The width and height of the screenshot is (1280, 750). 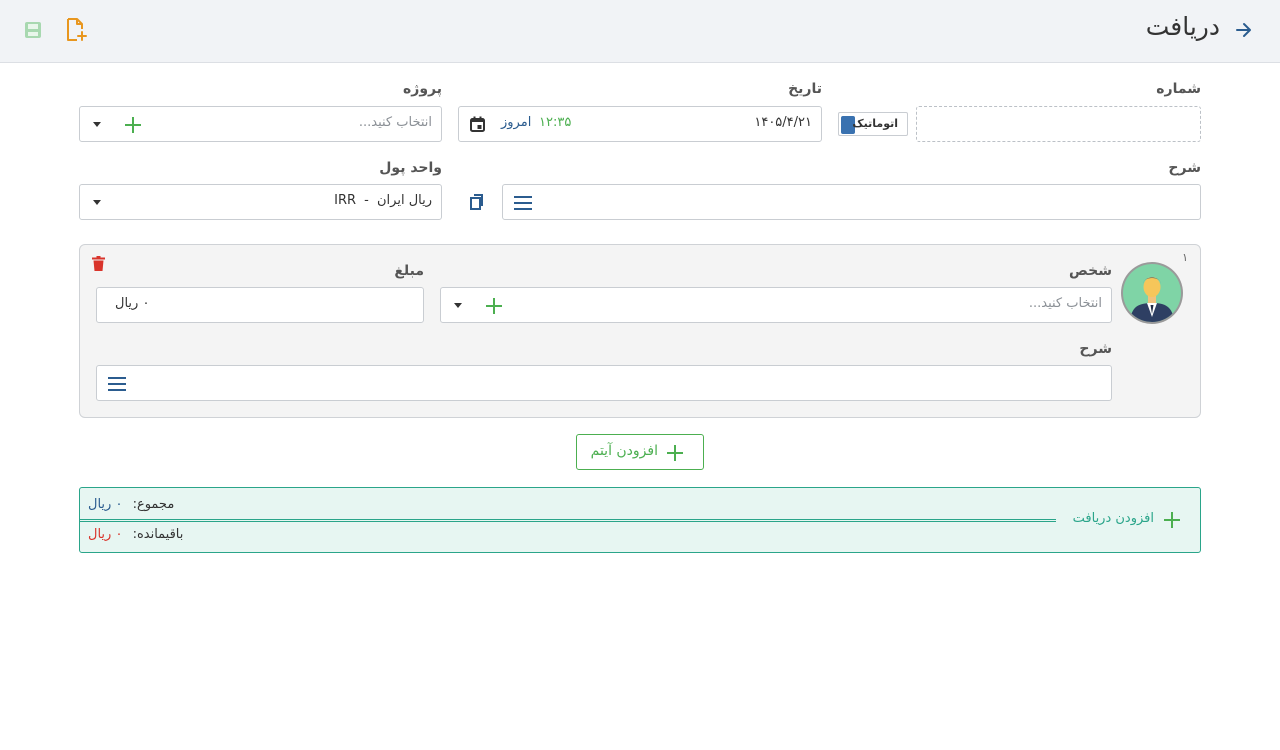 What do you see at coordinates (1152, 293) in the screenshot?
I see `person-avatar-icon` at bounding box center [1152, 293].